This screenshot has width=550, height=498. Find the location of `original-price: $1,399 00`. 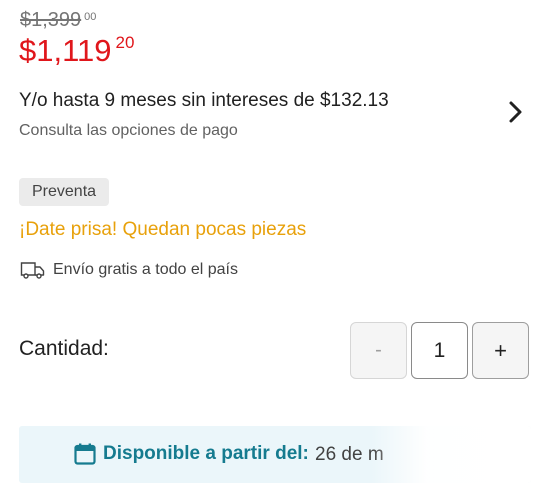

original-price: $1,399 00 is located at coordinates (58, 20).